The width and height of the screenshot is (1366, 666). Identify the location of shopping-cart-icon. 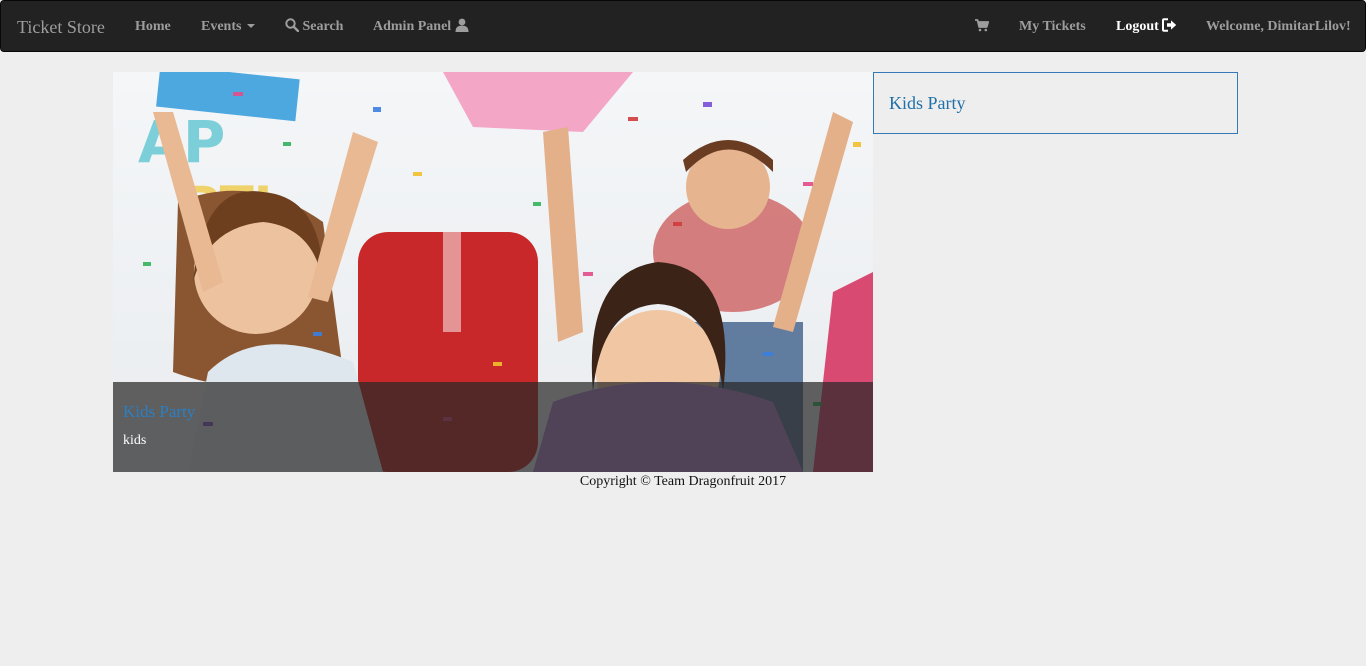
(982, 25).